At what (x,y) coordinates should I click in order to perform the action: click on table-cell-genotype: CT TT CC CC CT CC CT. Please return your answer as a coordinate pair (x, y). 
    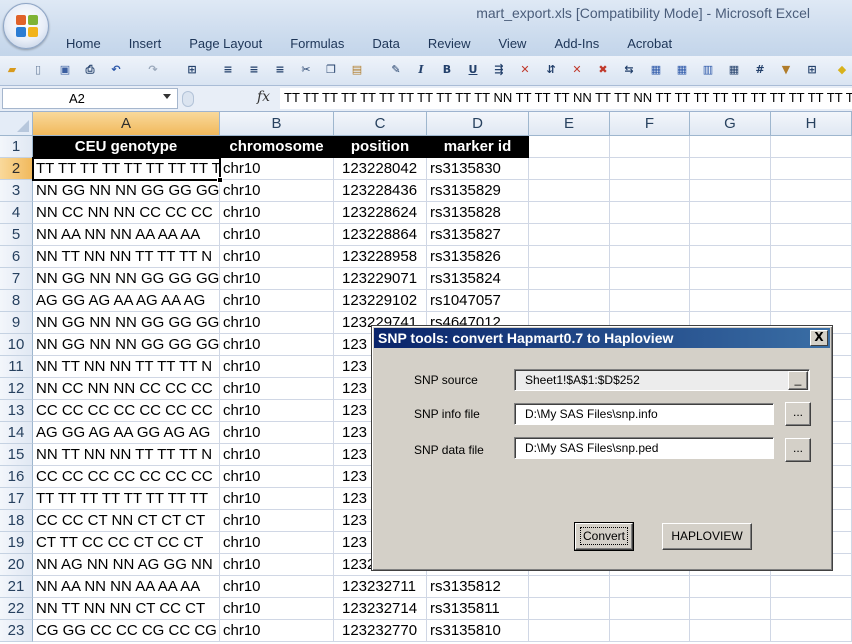
    Looking at the image, I should click on (126, 543).